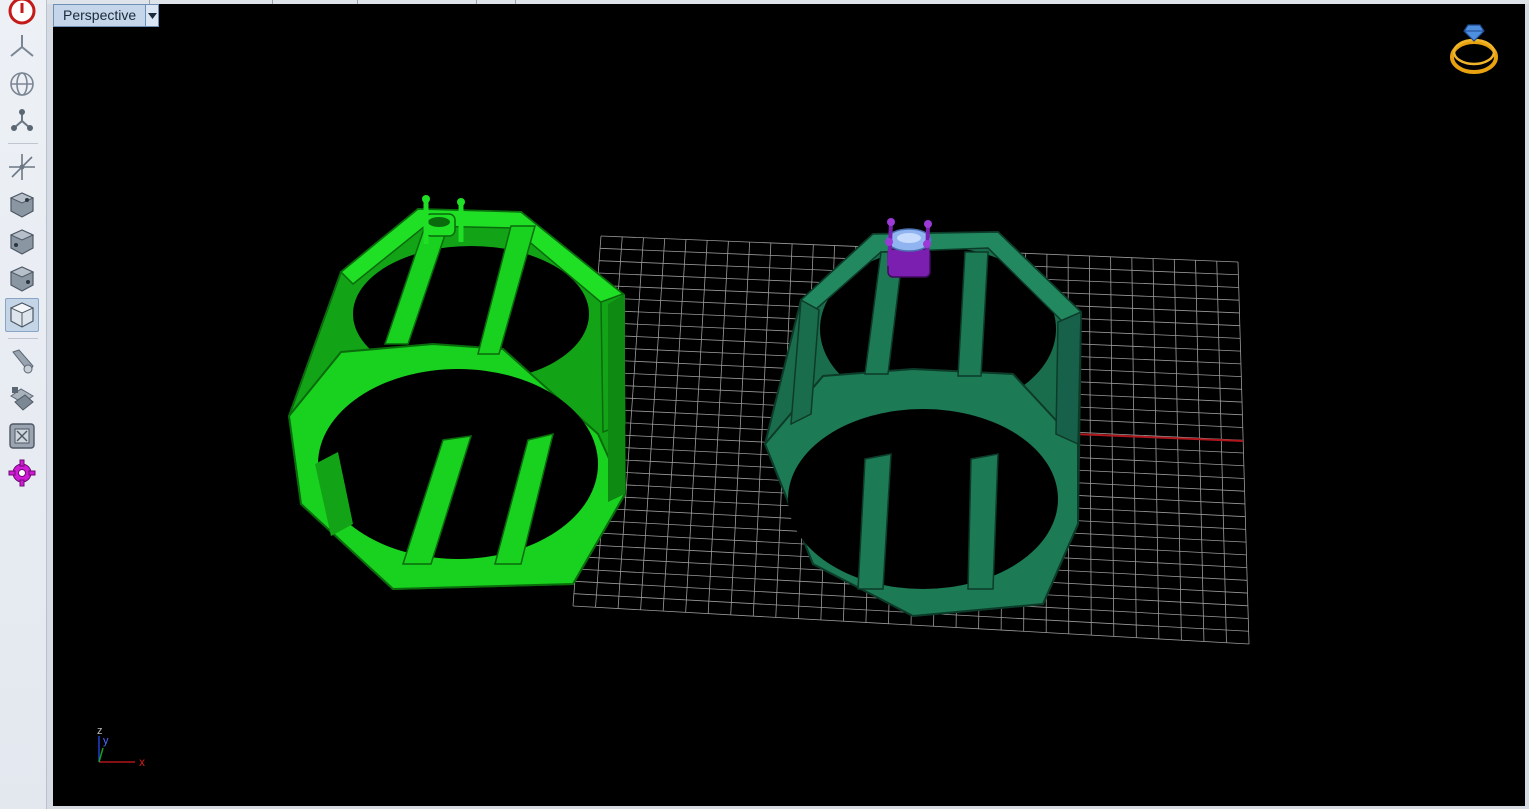  I want to click on view-top-button, so click(22, 47).